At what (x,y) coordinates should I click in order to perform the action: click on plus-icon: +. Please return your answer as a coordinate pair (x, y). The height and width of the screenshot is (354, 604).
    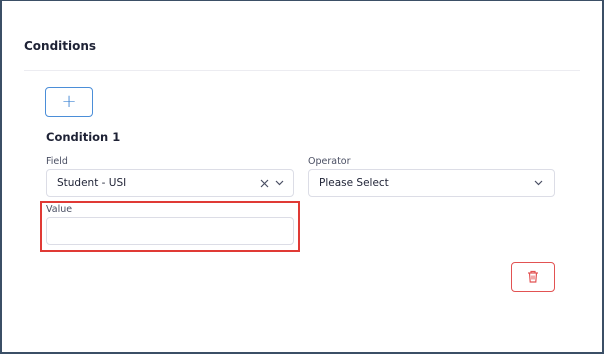
    Looking at the image, I should click on (69, 101).